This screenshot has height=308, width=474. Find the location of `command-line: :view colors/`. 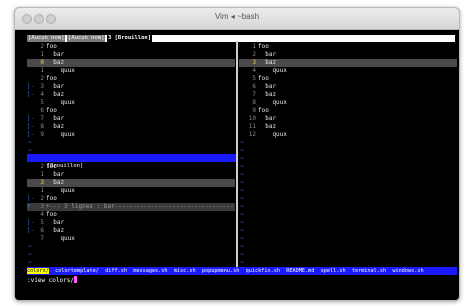

command-line: :view colors/ is located at coordinates (52, 280).